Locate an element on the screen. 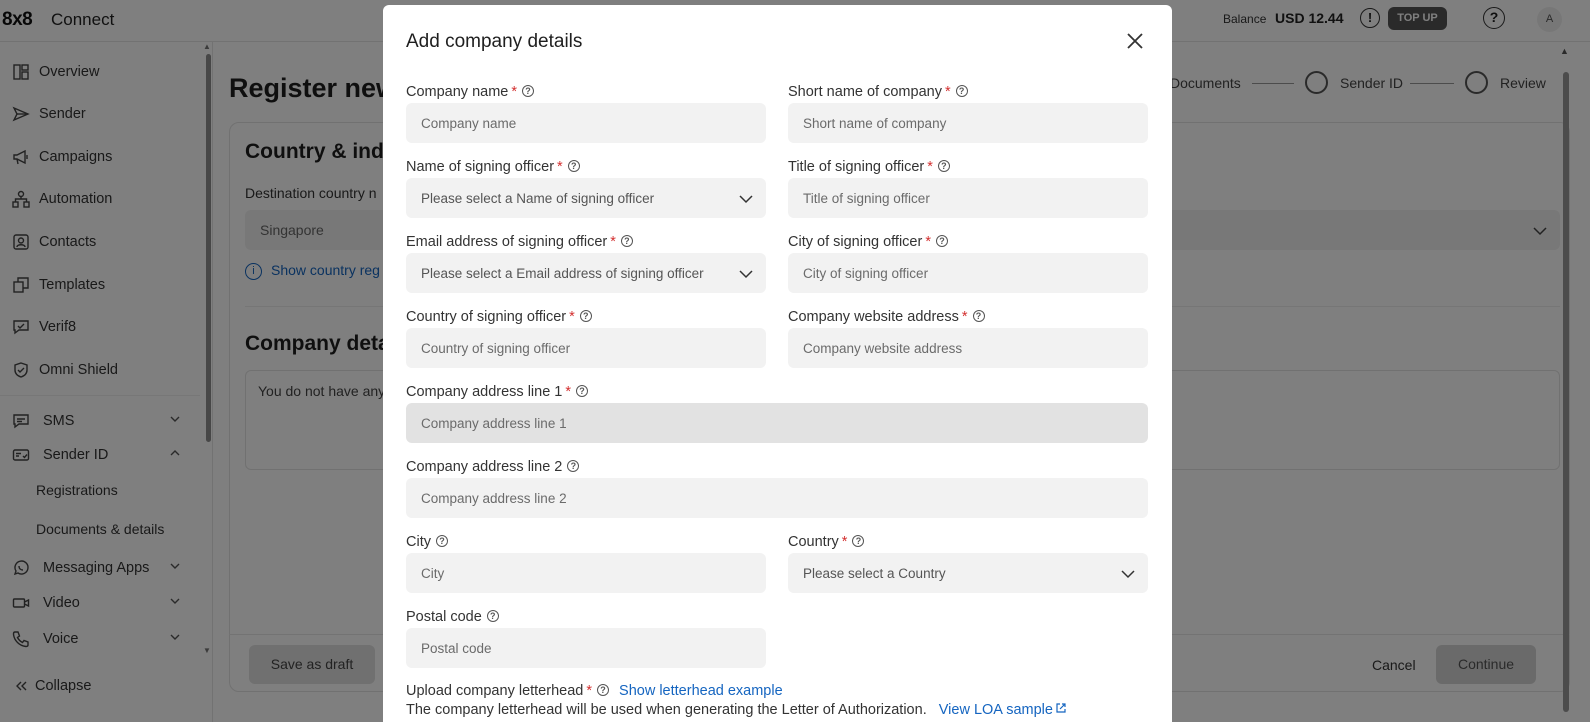 The width and height of the screenshot is (1590, 722). address-line-2-label: Company address line 2? is located at coordinates (493, 467).